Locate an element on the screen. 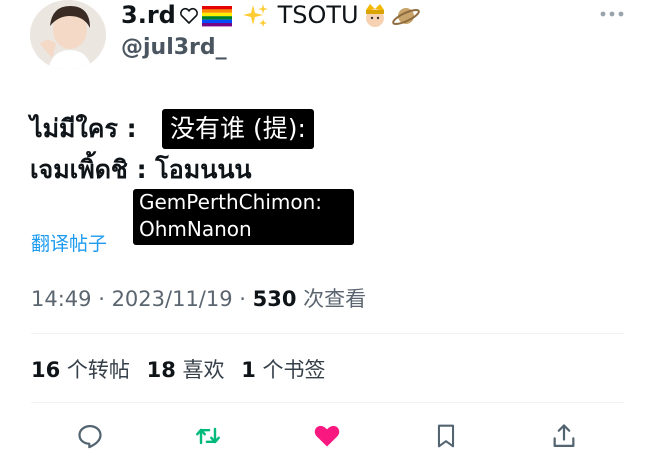  tweet-line-2: เจมเพิ้ดชิ : โอมนนน is located at coordinates (141, 169).